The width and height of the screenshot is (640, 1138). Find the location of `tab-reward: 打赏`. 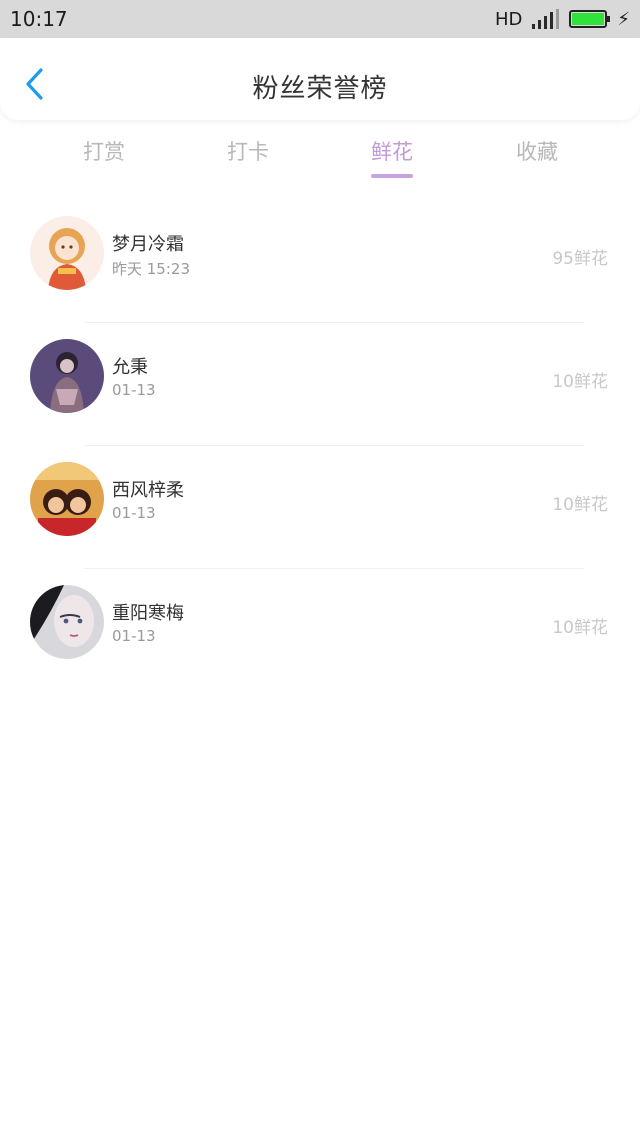

tab-reward: 打赏 is located at coordinates (104, 151).